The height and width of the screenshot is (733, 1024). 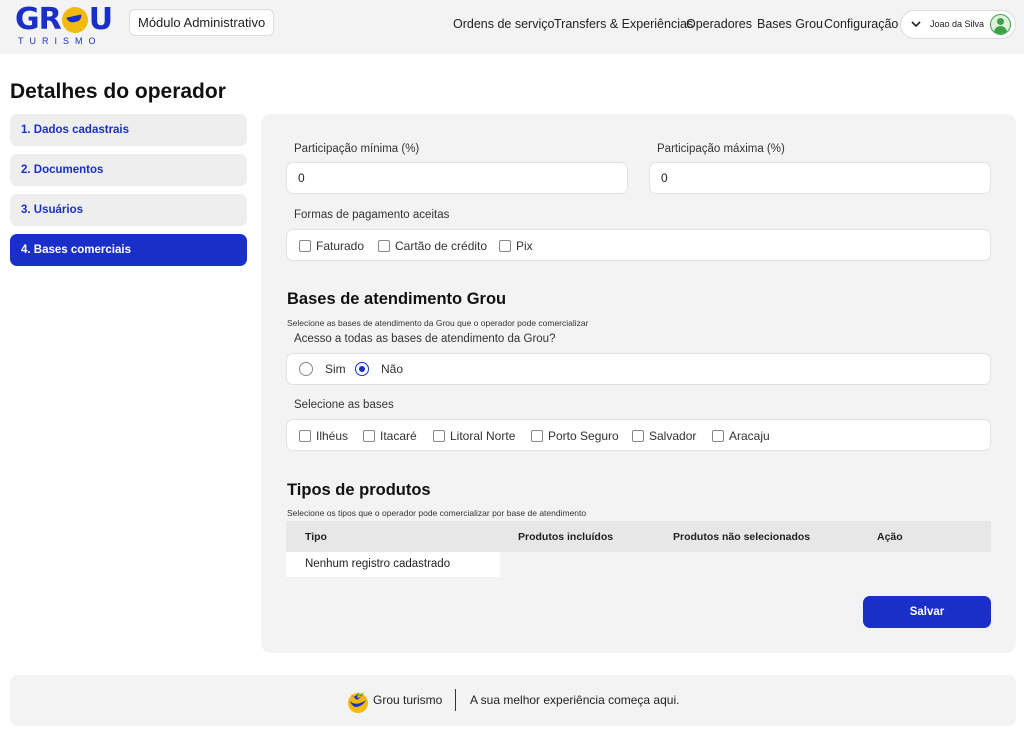 I want to click on option-label: Porto Seguro, so click(x=583, y=436).